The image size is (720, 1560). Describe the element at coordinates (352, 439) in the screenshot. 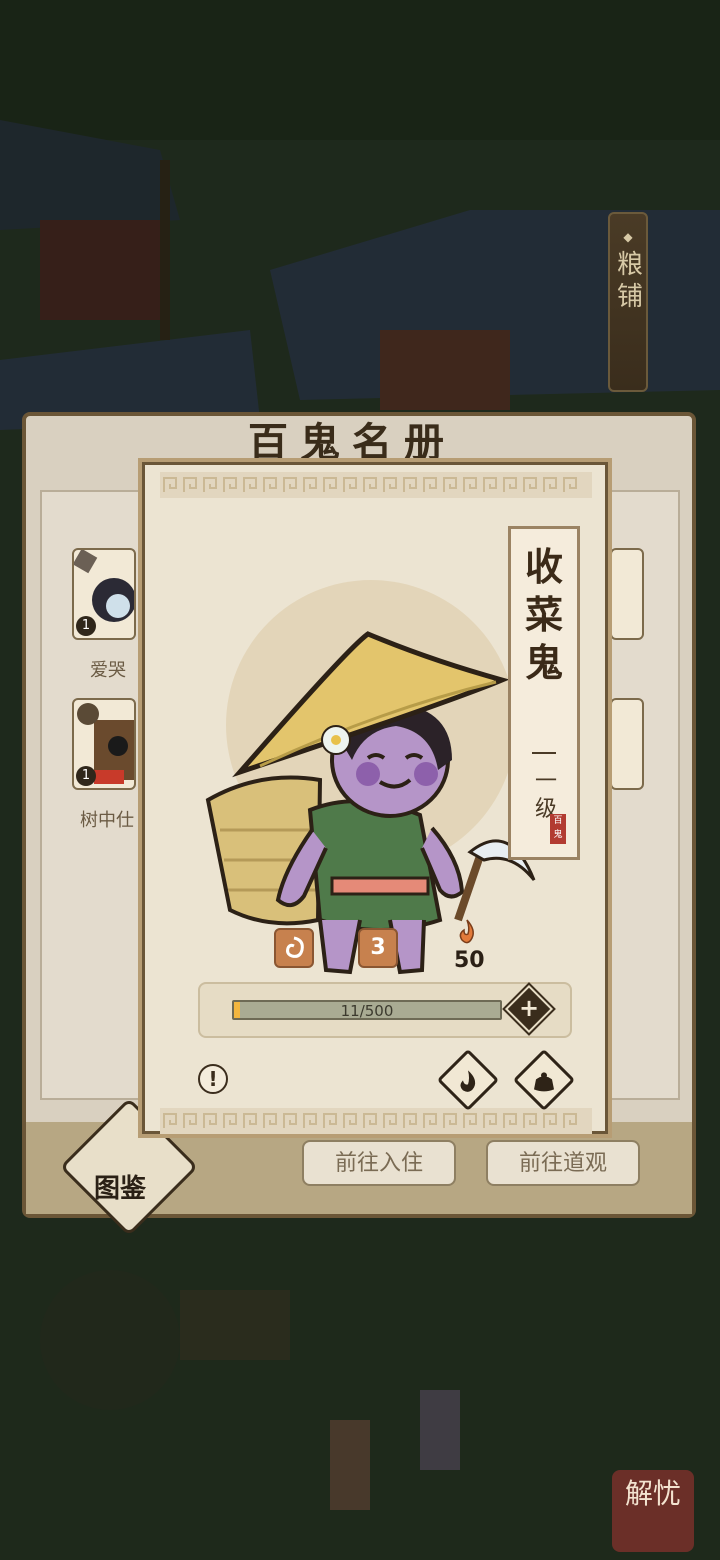

I see `roster-title: 百鬼名册` at that location.